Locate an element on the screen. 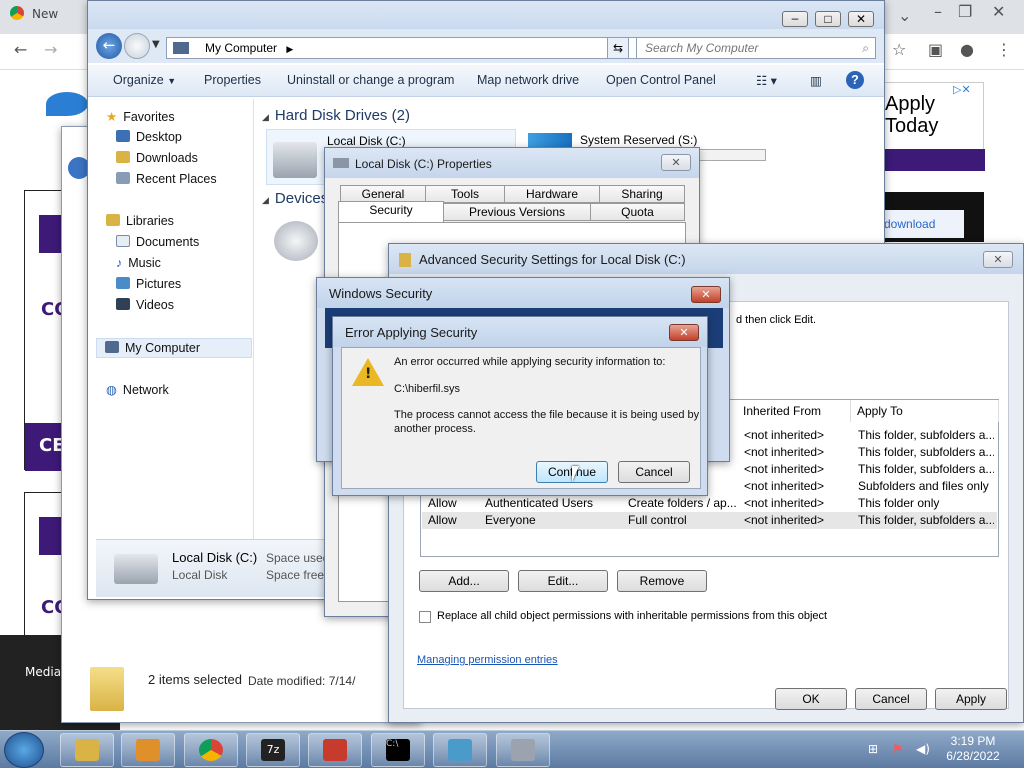 Image resolution: width=1024 pixels, height=768 pixels. nav-documents: Documents is located at coordinates (157, 242).